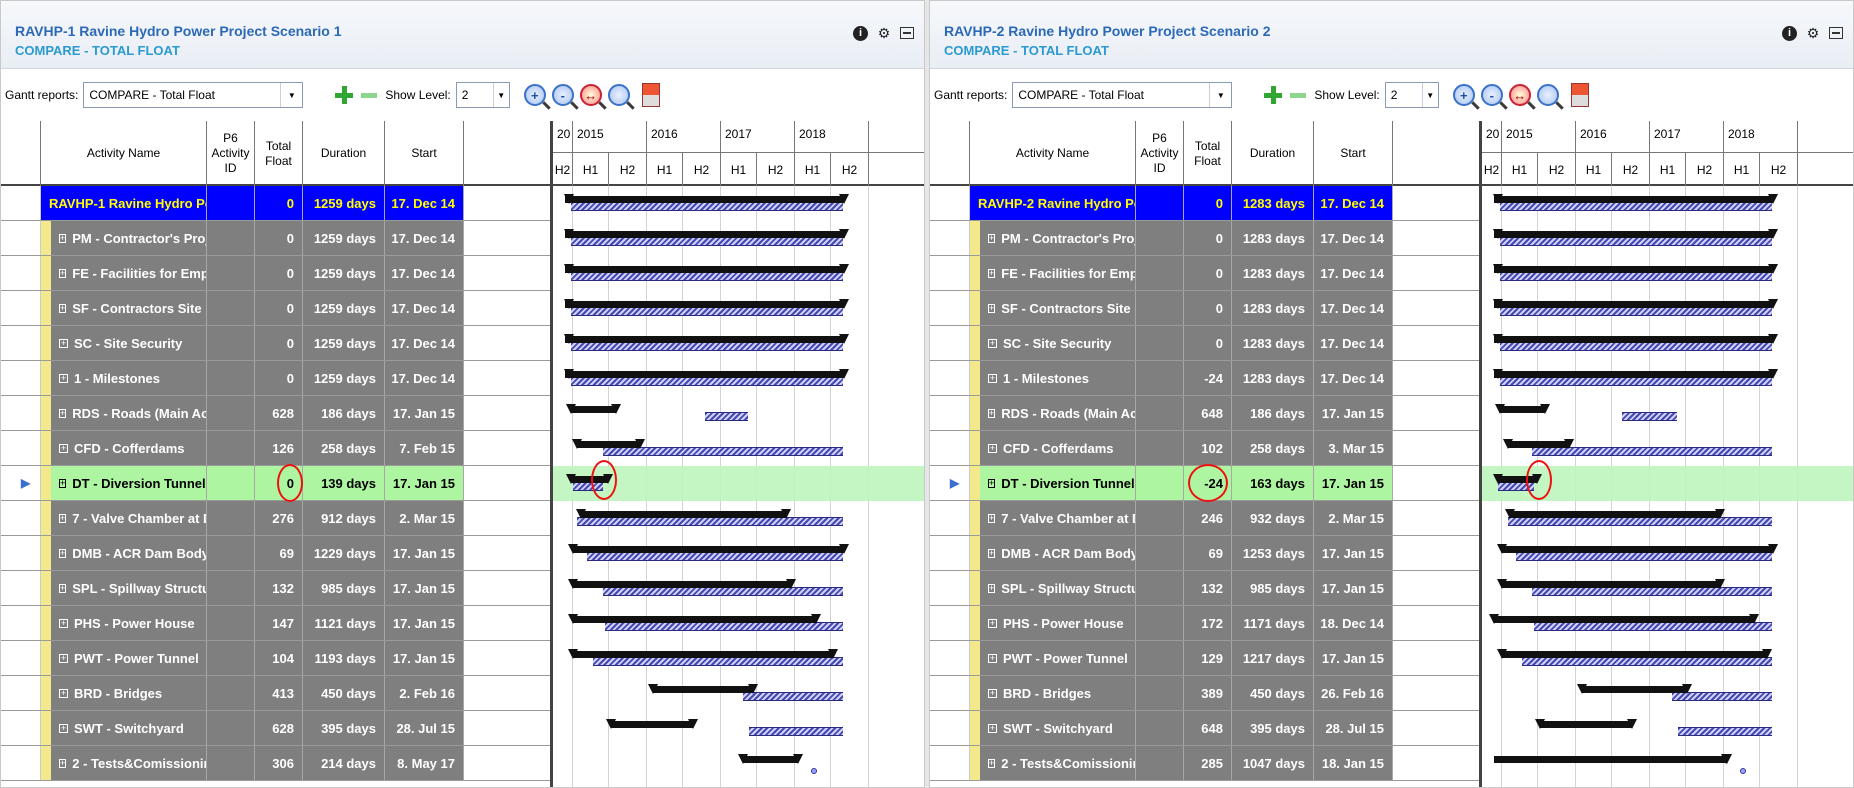 This screenshot has height=788, width=1854. I want to click on zoom-out-icon: -, so click(562, 95).